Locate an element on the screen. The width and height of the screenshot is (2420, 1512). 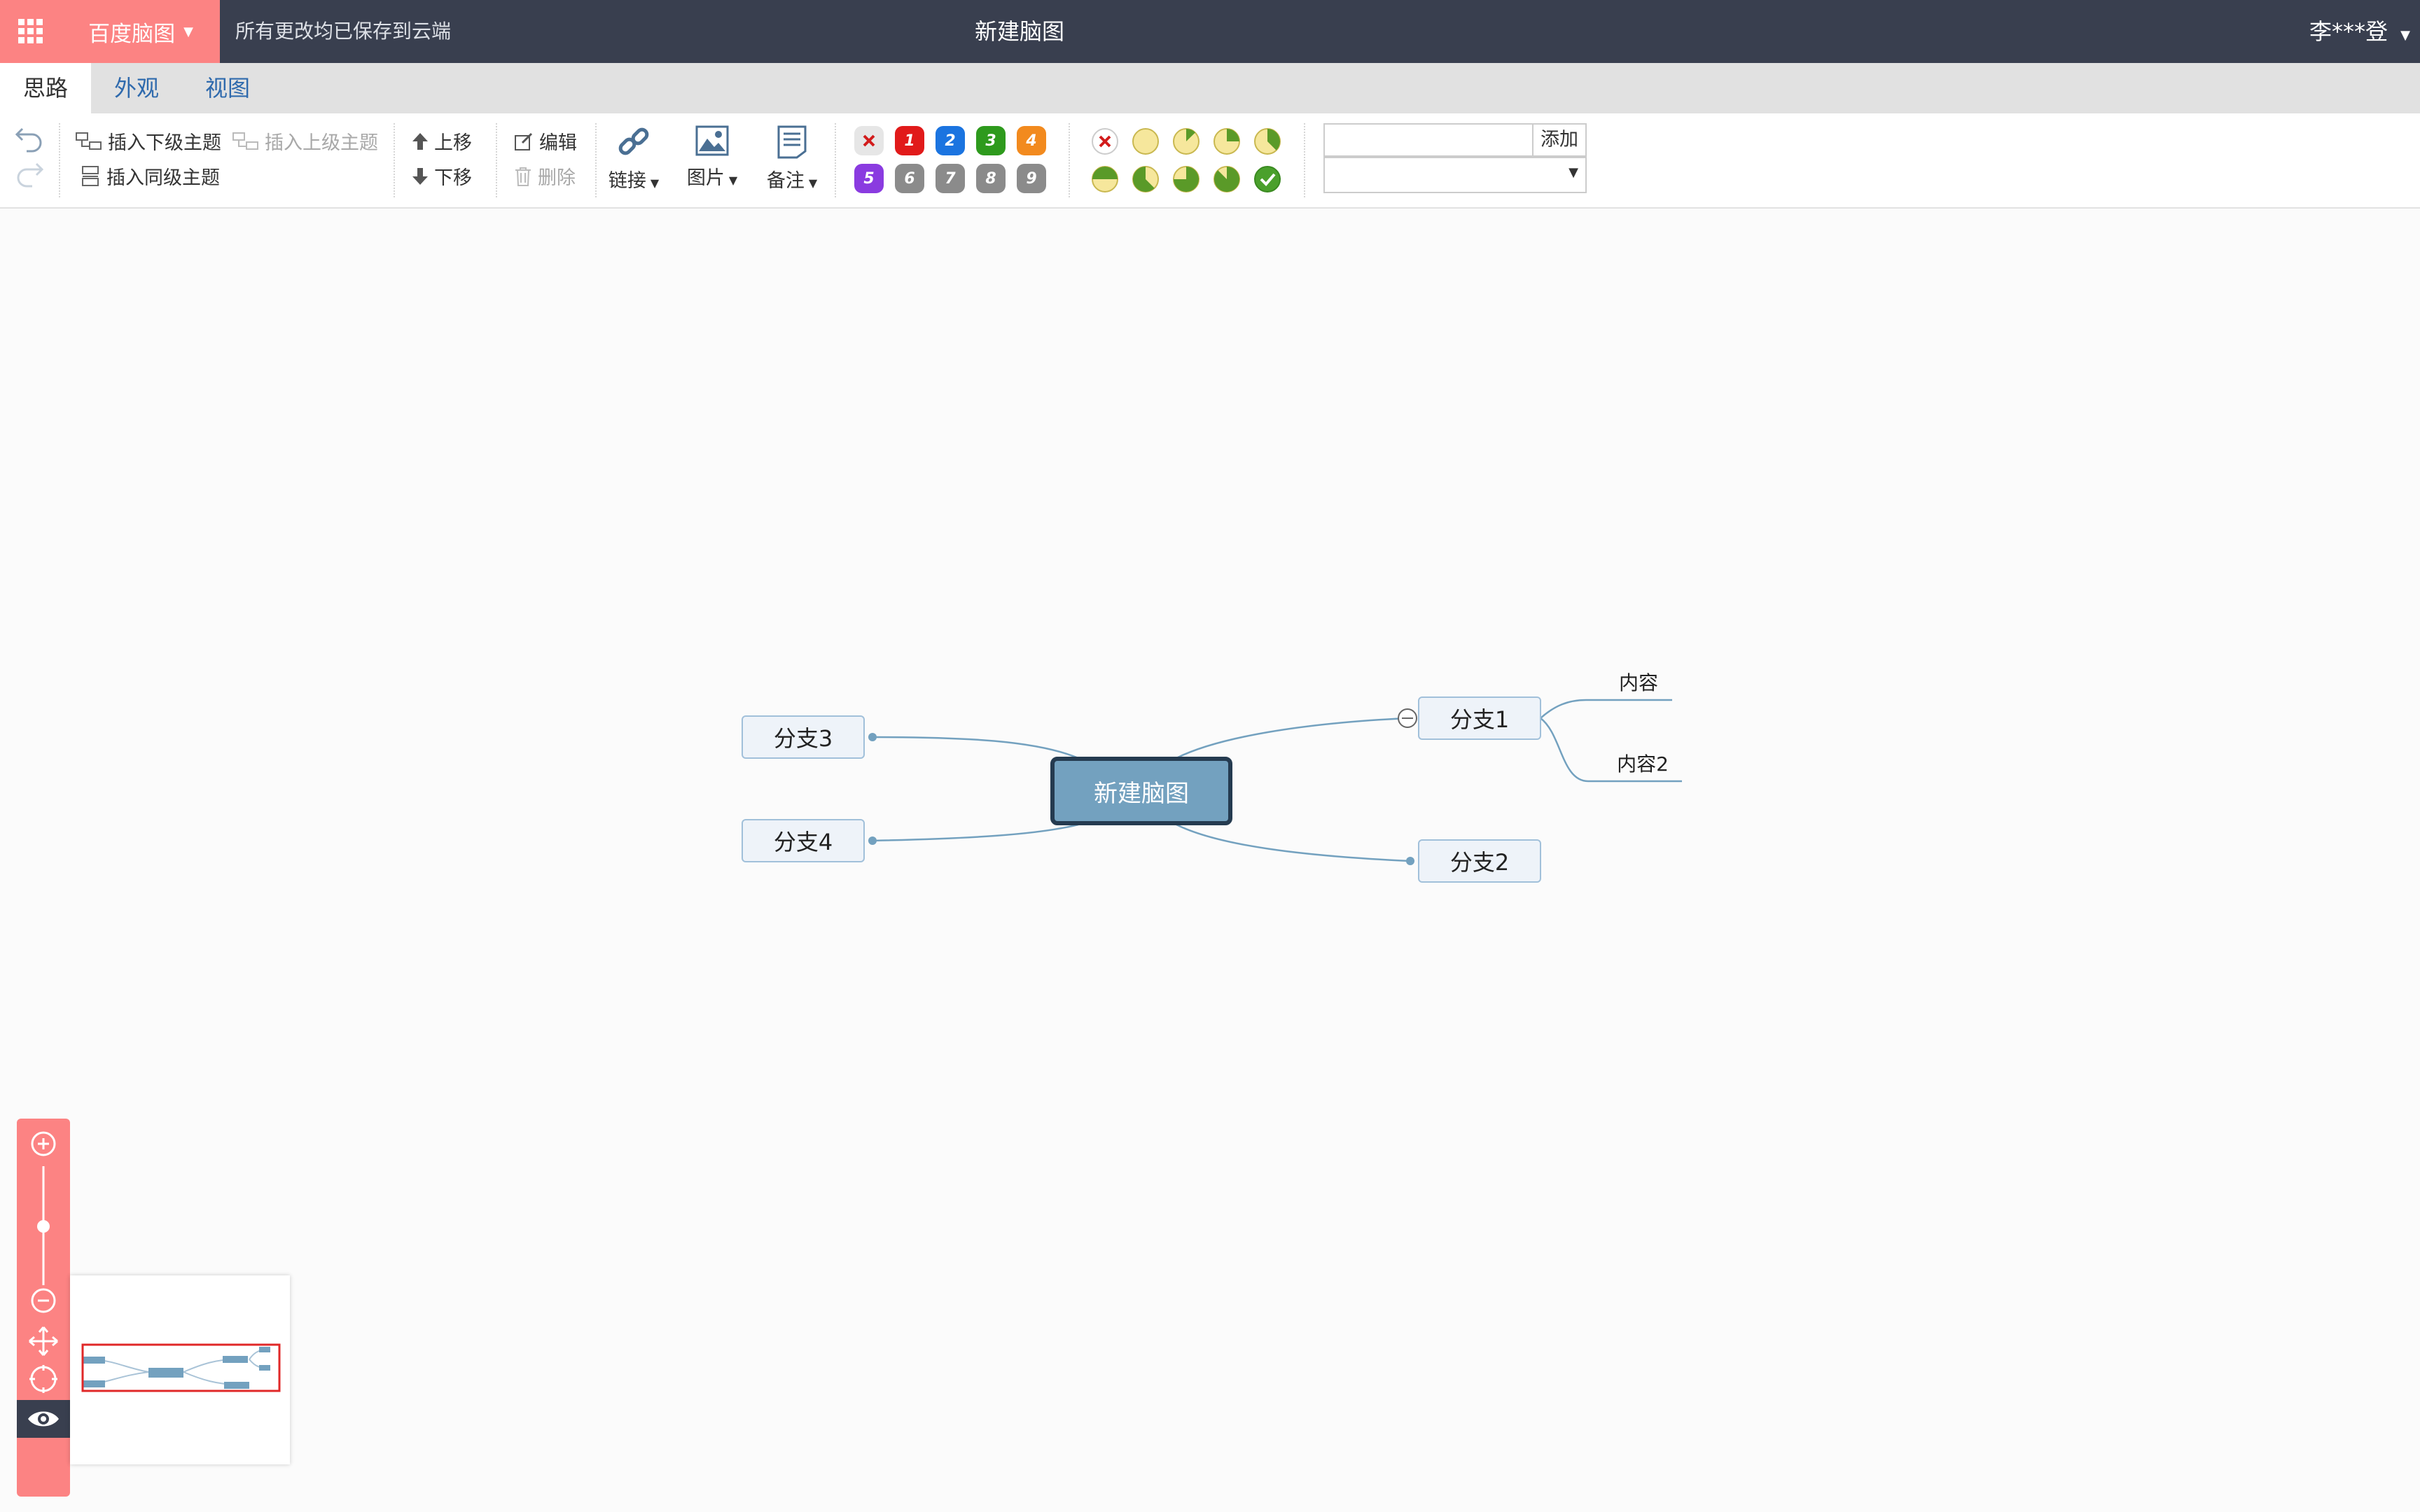
branch-node-1: 分支1 is located at coordinates (1480, 718).